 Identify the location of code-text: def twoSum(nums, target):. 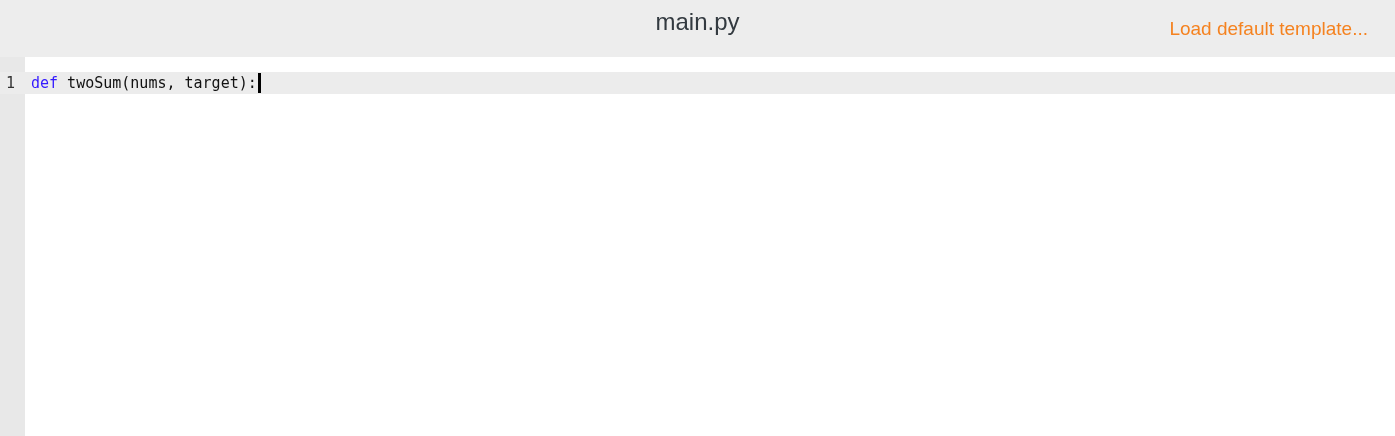
(144, 83).